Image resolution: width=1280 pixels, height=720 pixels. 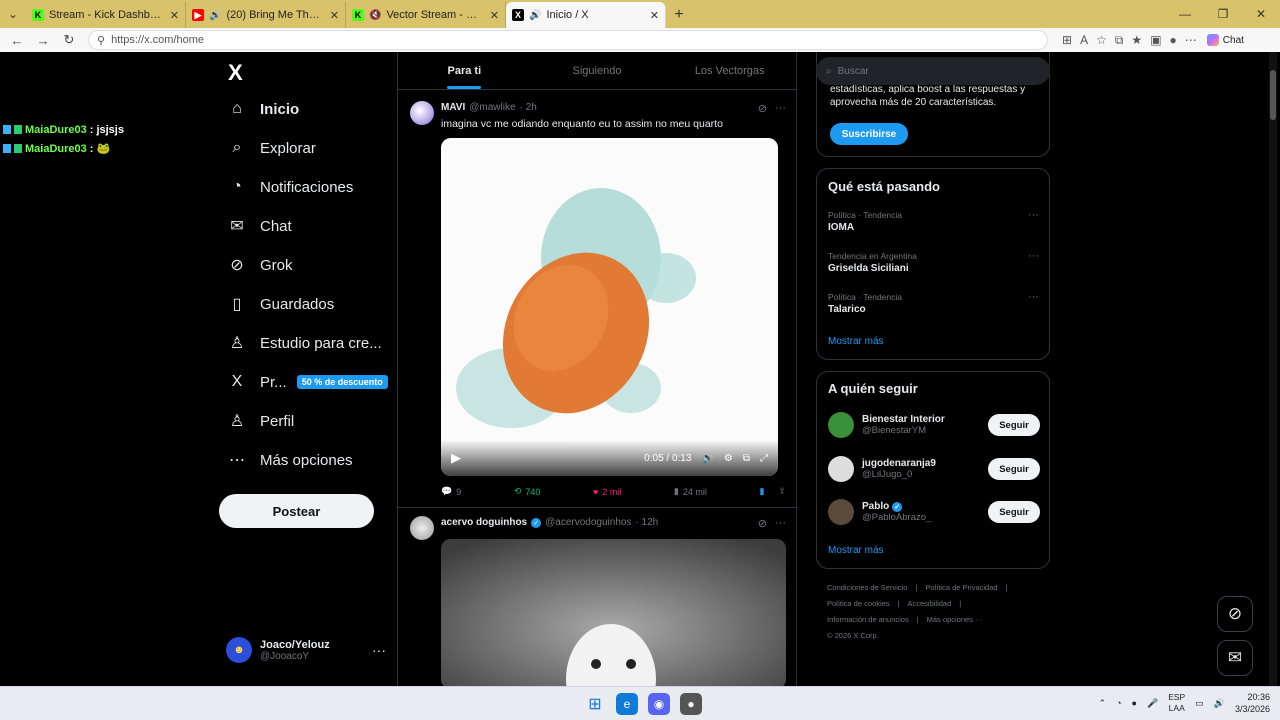 I want to click on tab-actions-menu-icon: ⌄, so click(x=13, y=14).